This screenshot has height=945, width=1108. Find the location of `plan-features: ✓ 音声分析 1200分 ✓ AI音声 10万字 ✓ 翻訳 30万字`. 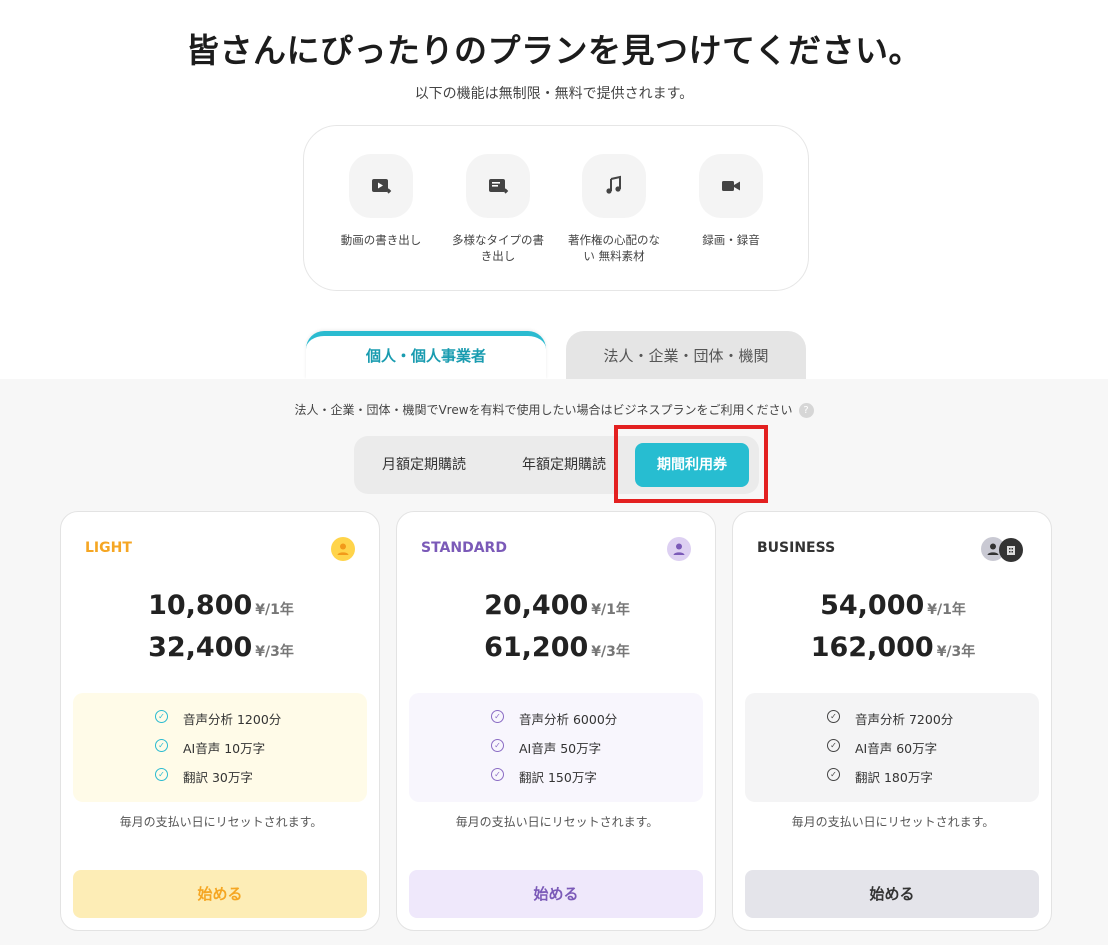

plan-features: ✓ 音声分析 1200分 ✓ AI音声 10万字 ✓ 翻訳 30万字 is located at coordinates (220, 747).